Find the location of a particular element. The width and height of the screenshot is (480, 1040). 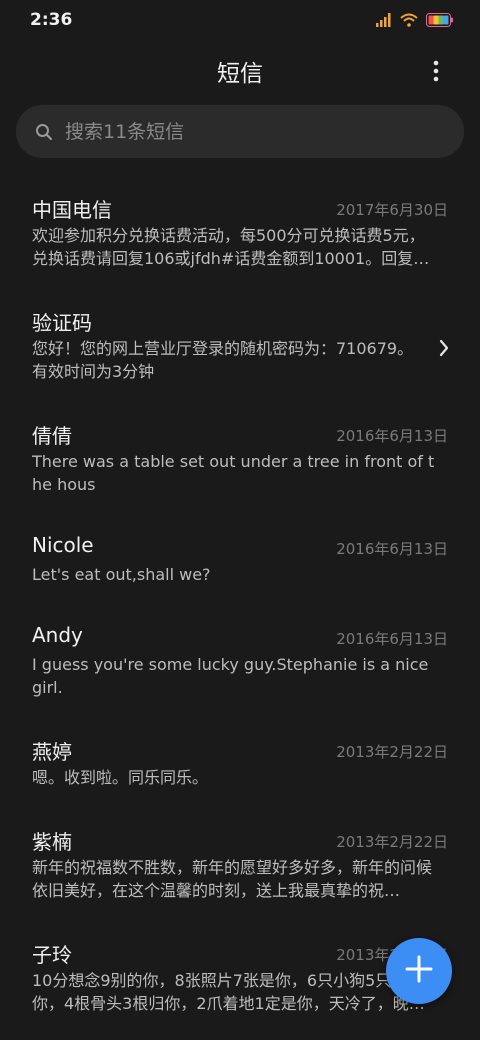

message-preview: Let's eat out,shall we? is located at coordinates (121, 574).